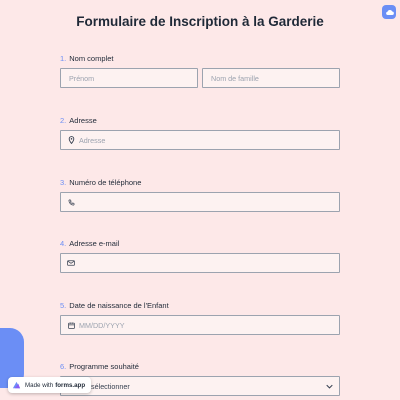 The width and height of the screenshot is (400, 400). I want to click on question-label-address: 2. Adresse, so click(78, 120).